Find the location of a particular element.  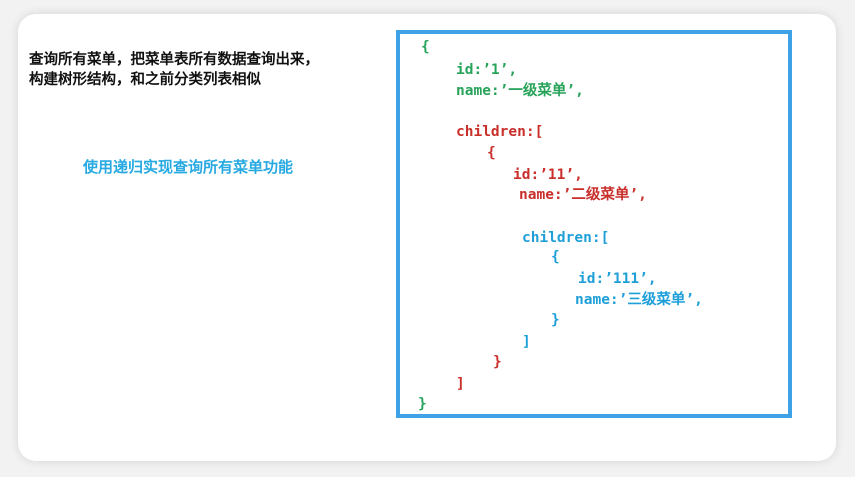

code-close-brace-level2: } is located at coordinates (497, 362).